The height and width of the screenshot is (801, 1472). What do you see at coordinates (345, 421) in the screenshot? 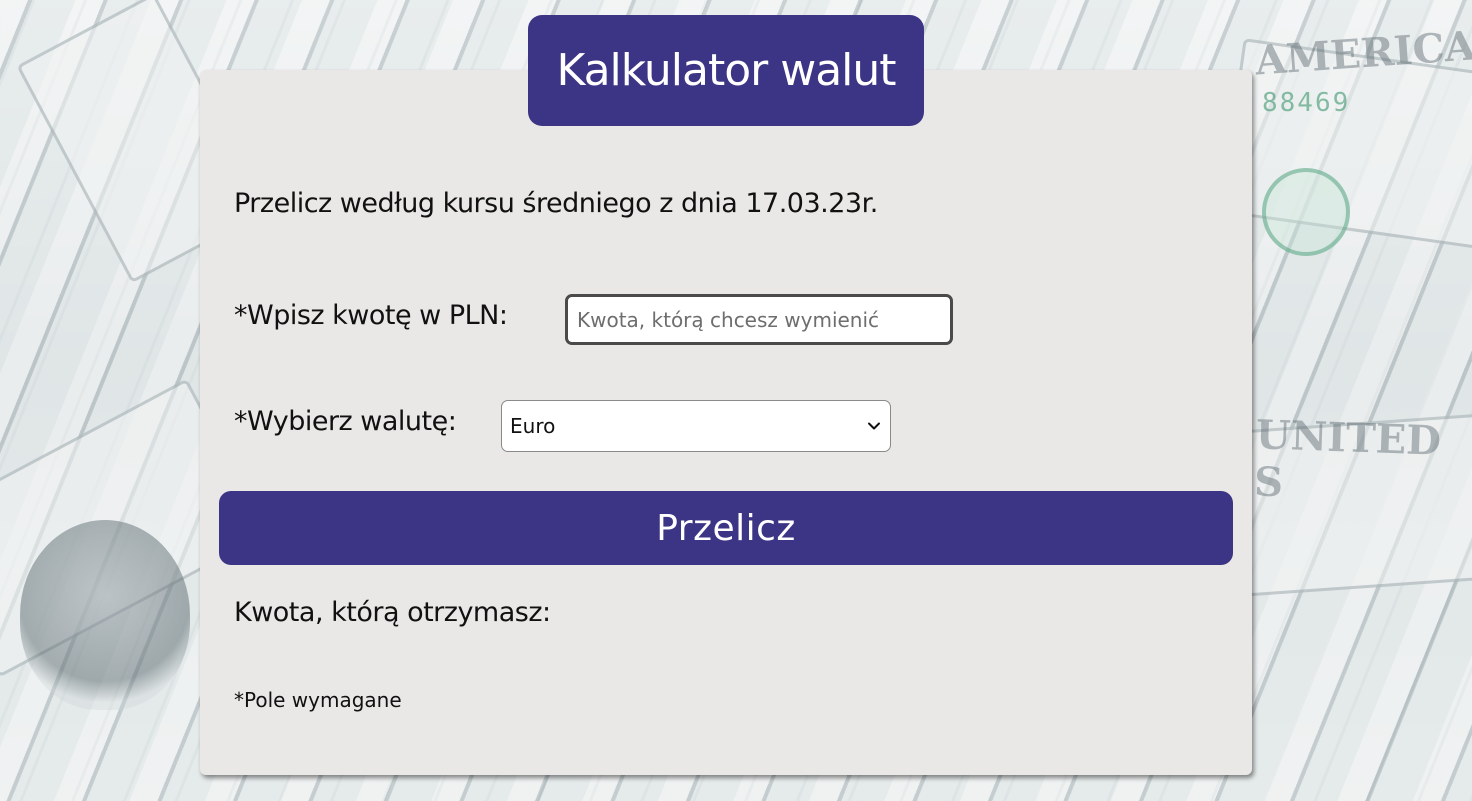
I see `currency-label: *Wybierz walutę:` at bounding box center [345, 421].